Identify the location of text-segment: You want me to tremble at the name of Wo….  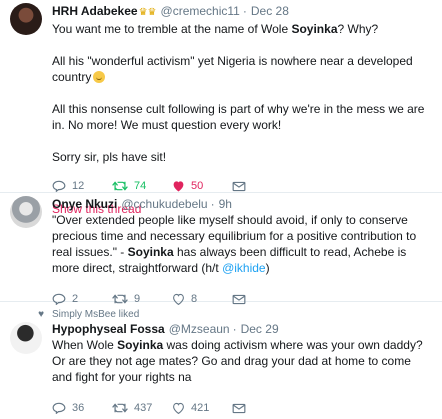
(172, 29).